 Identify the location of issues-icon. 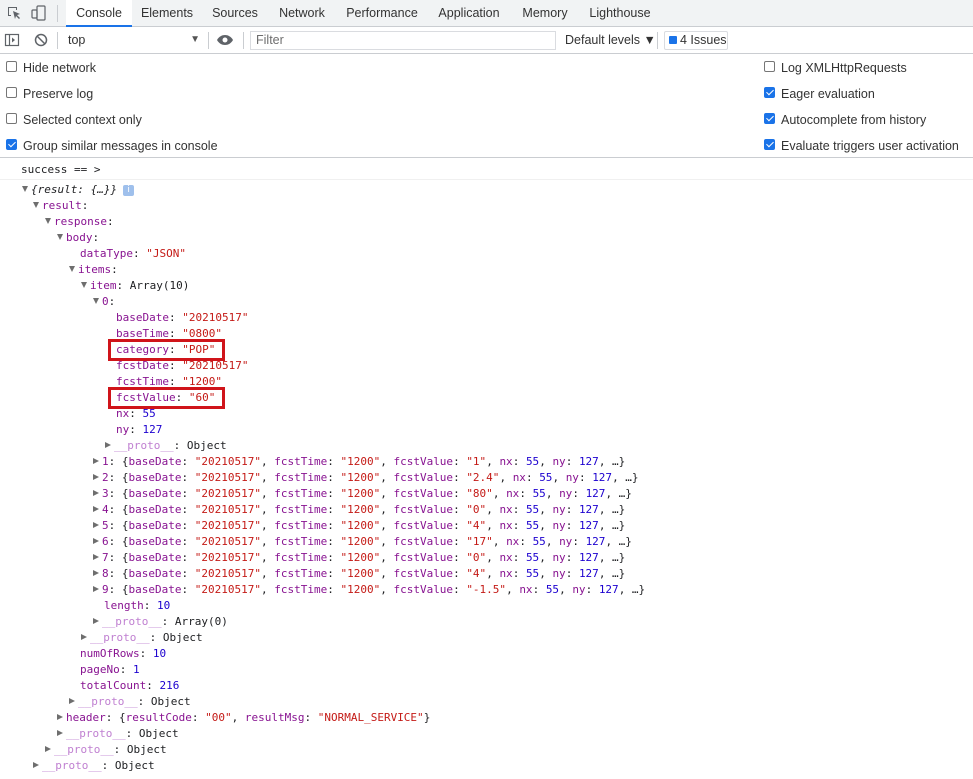
(673, 39).